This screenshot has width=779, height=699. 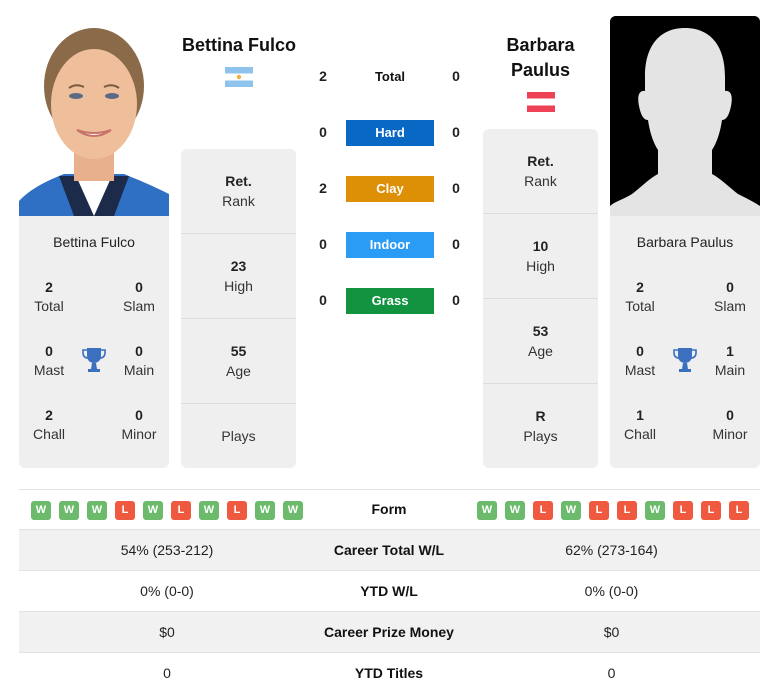 What do you see at coordinates (238, 276) in the screenshot?
I see `player1-high: 23 High` at bounding box center [238, 276].